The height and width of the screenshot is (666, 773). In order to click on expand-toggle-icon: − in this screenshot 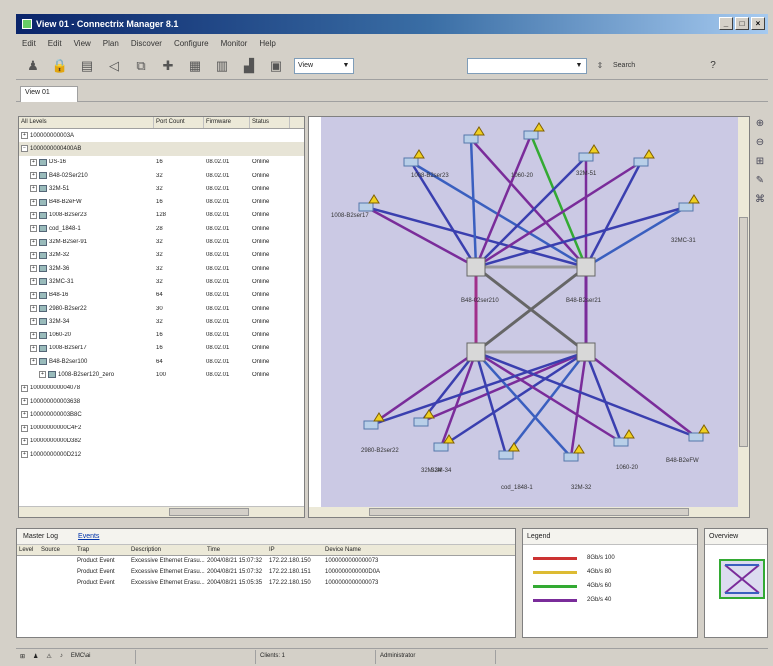, I will do `click(24, 149)`.